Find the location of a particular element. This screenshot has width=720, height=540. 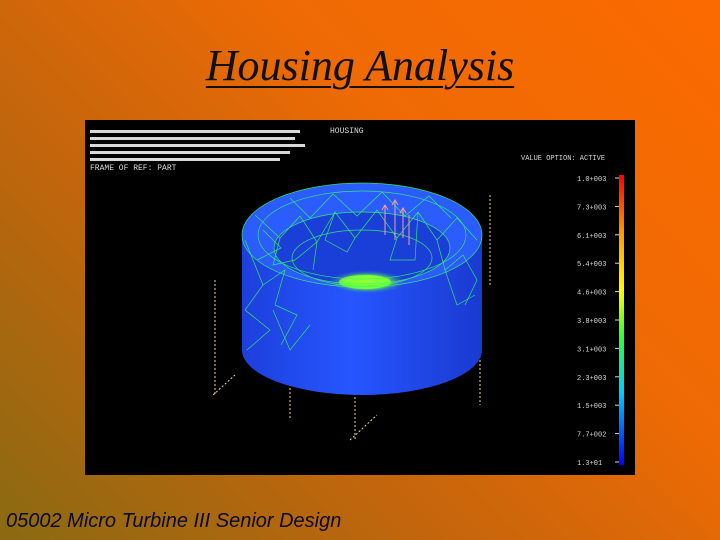

legend-value-0: 1.0+003 is located at coordinates (591, 180).